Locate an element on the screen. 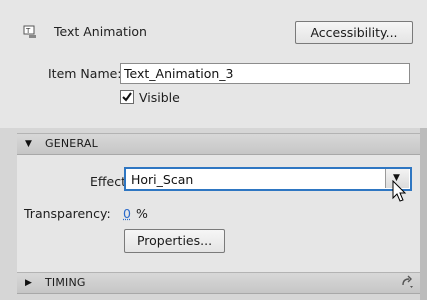 The height and width of the screenshot is (300, 427). mouse-cursor-icon is located at coordinates (399, 191).